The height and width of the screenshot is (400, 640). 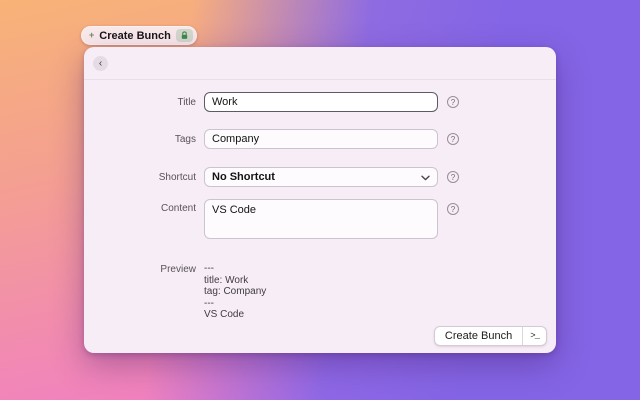 I want to click on shortcut-row: Shortcut No Shortcut ?, so click(x=320, y=177).